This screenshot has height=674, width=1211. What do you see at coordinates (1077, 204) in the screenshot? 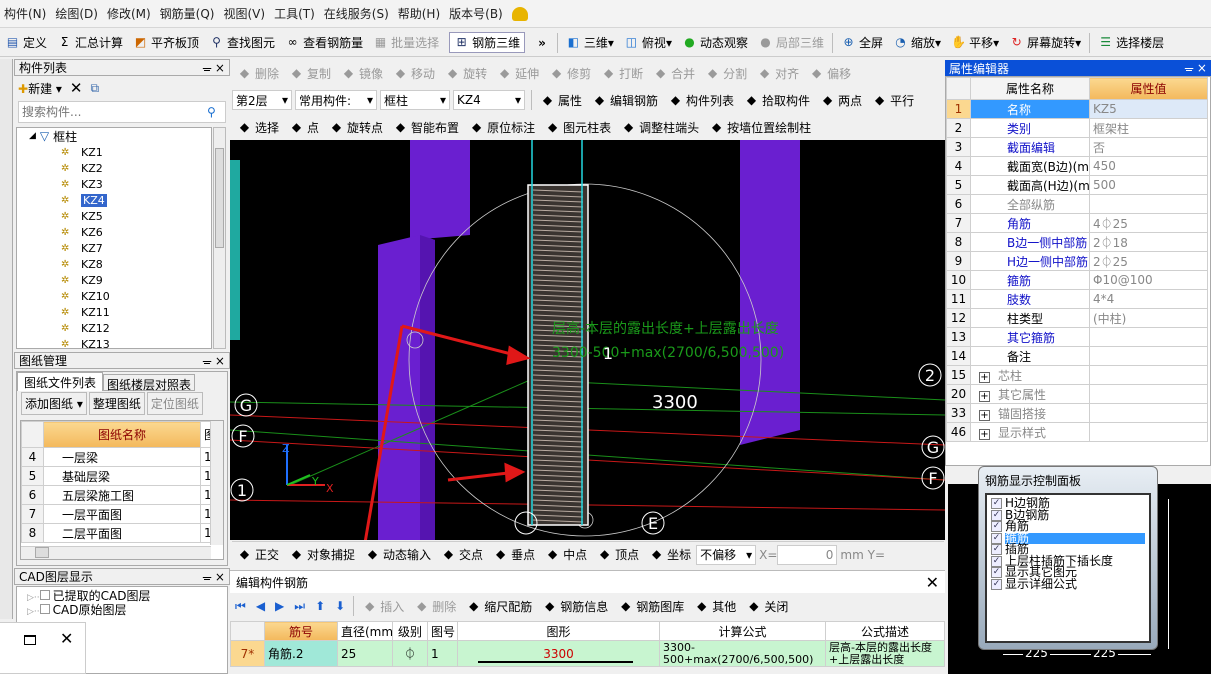
I see `property-row: 6 全部纵筋` at bounding box center [1077, 204].